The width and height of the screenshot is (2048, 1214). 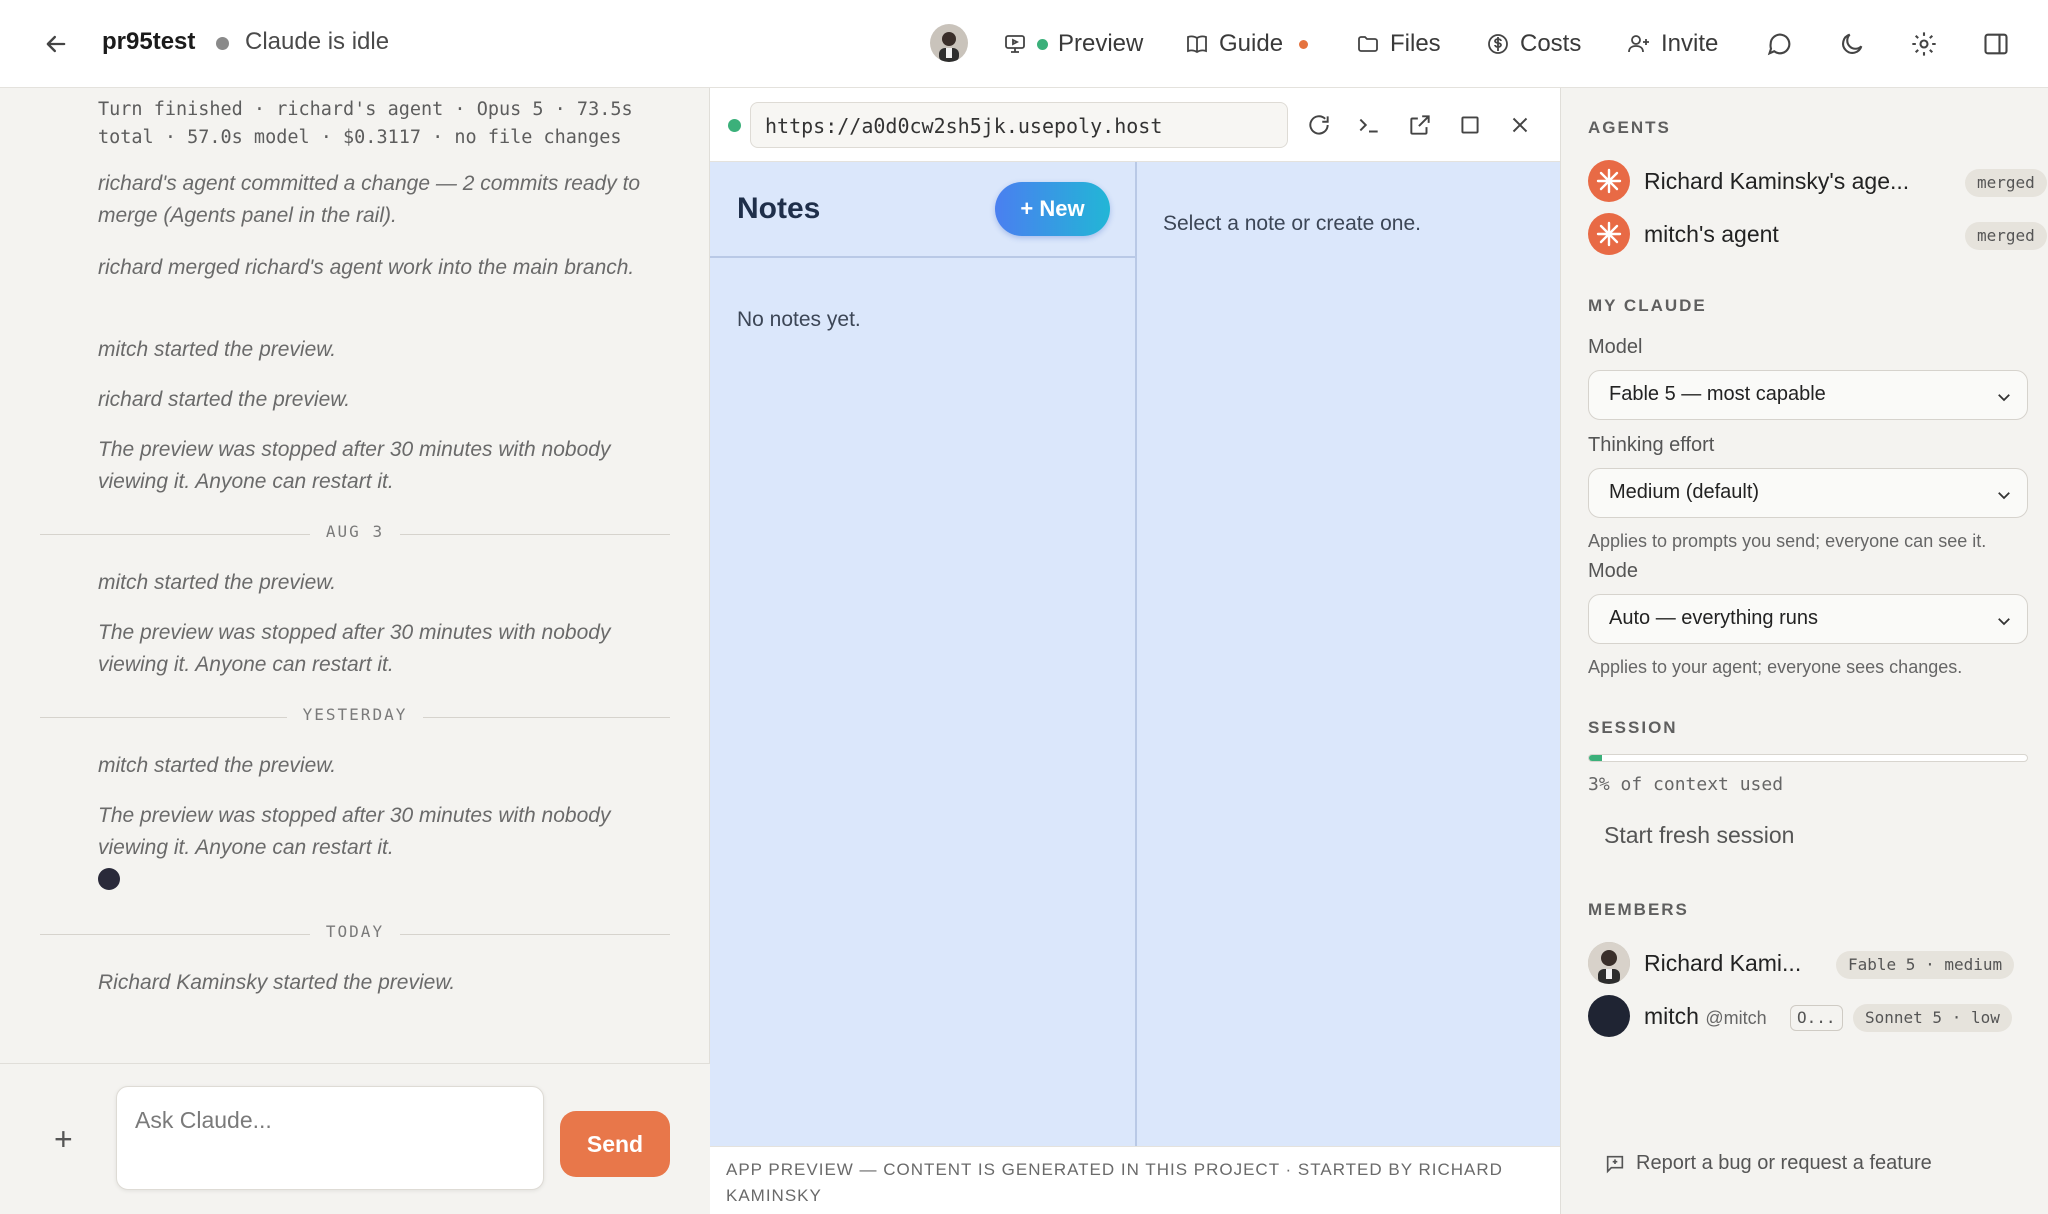 What do you see at coordinates (1932, 1018) in the screenshot?
I see `member-model-badge: Sonnet 5 · low` at bounding box center [1932, 1018].